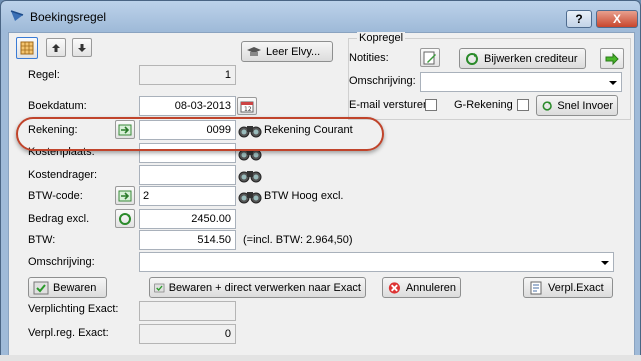 Image resolution: width=641 pixels, height=361 pixels. I want to click on bewaren-direct-label: Bewaren + direct verwerken naar Exact, so click(264, 287).